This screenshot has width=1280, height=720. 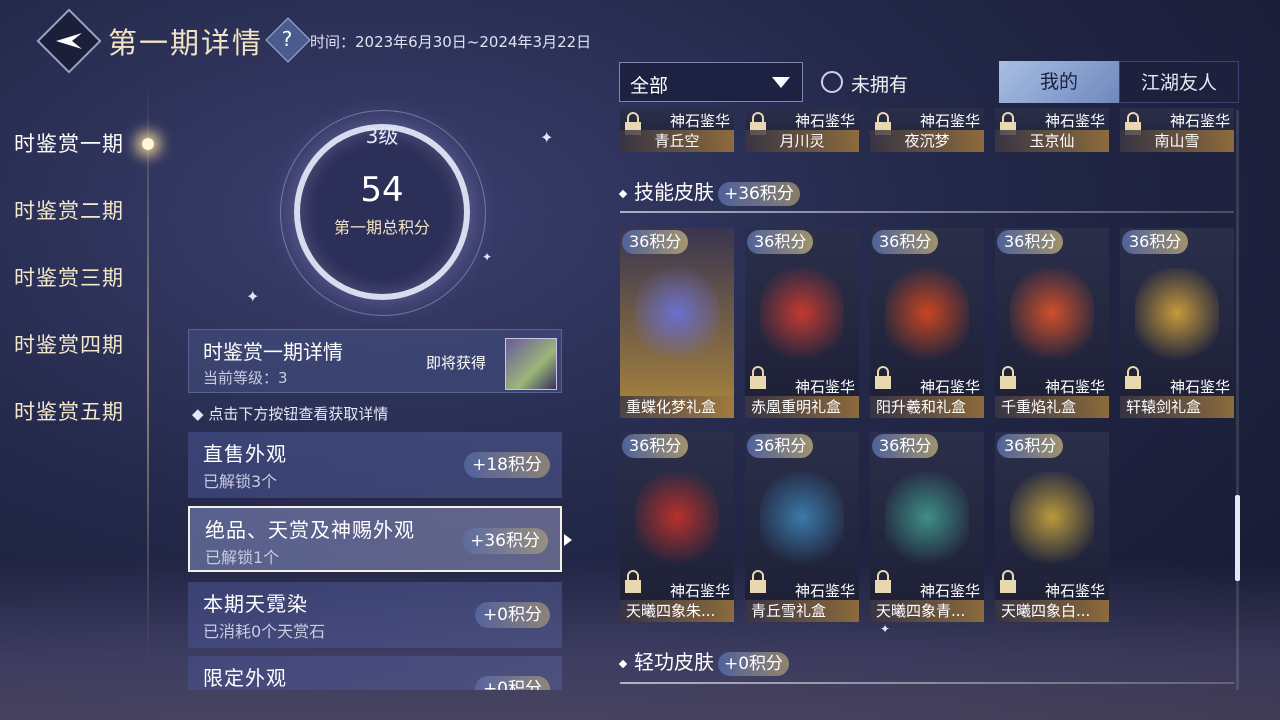 I want to click on outfit-card: 神石鉴华 青丘空, so click(x=677, y=130).